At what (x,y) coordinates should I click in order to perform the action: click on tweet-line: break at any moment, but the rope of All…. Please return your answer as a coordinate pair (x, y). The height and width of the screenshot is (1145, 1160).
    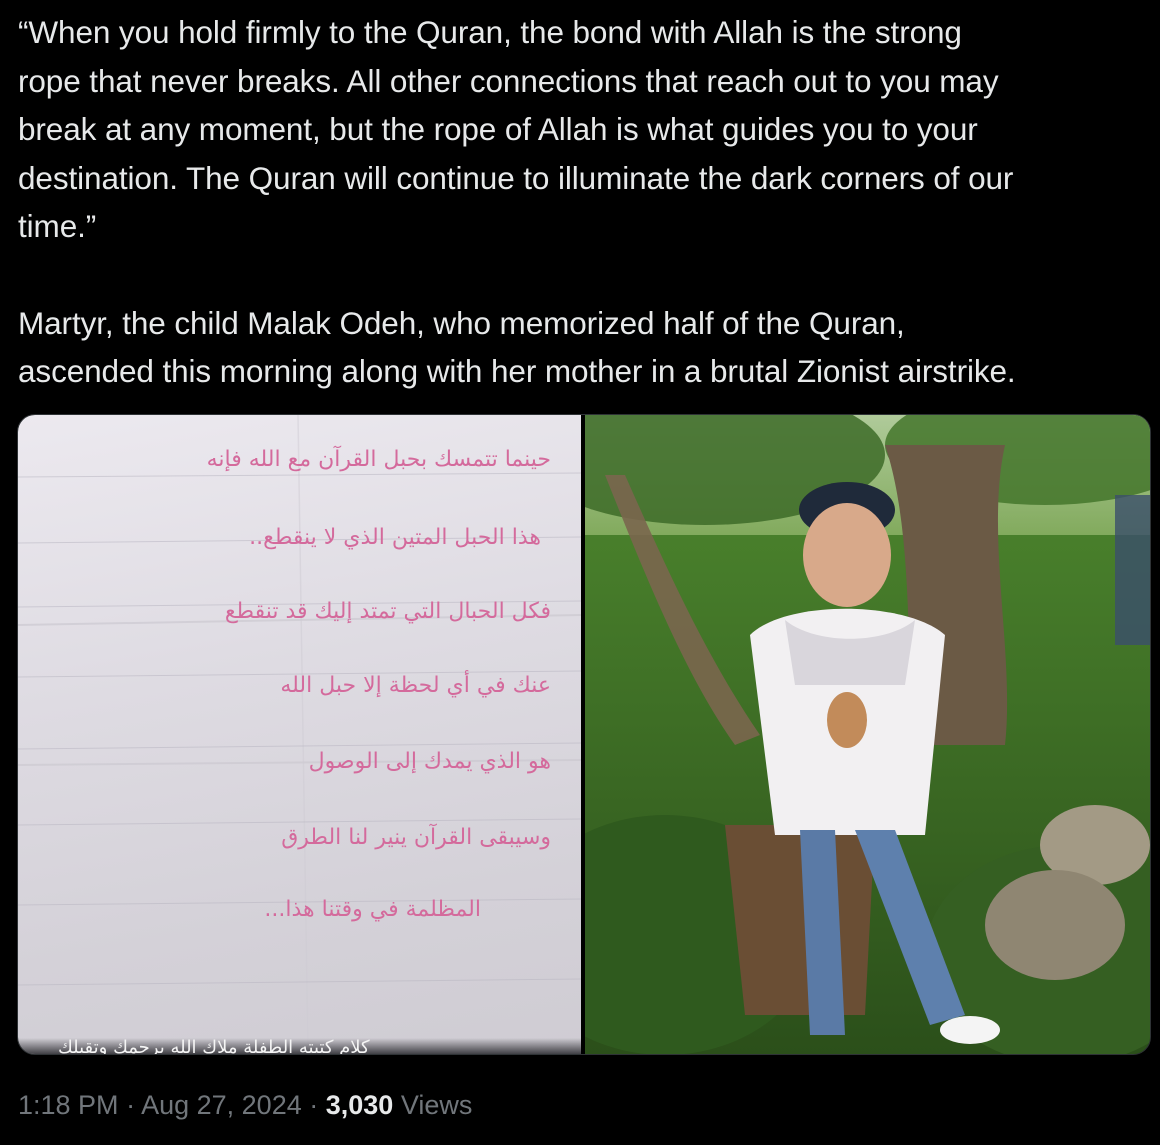
    Looking at the image, I should click on (498, 129).